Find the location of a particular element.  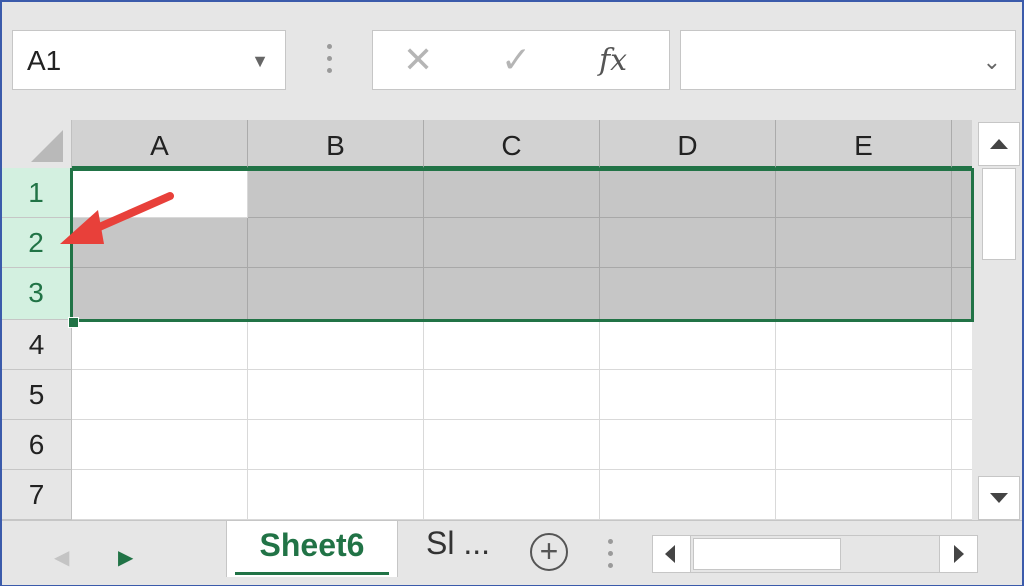

cell-d2 is located at coordinates (688, 243).